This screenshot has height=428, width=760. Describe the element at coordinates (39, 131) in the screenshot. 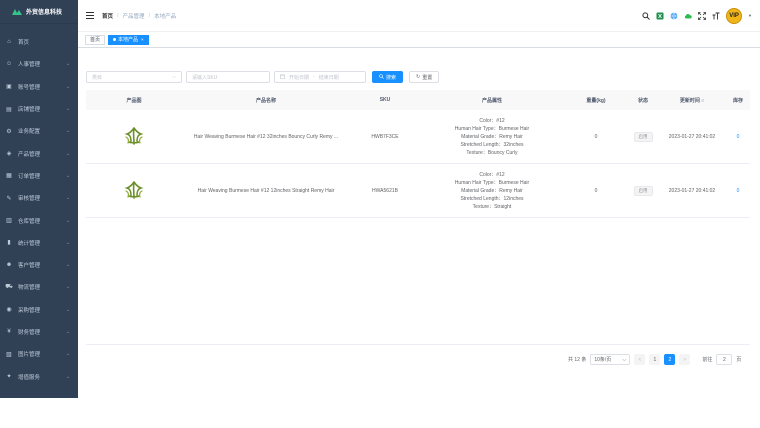

I see `sidebar-item-4: ⚙ 业务配置 ⌄` at that location.